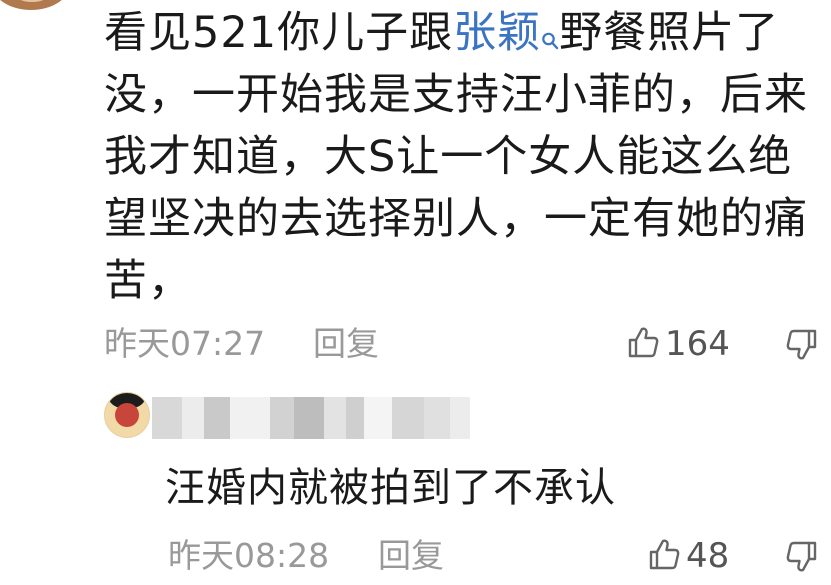 This screenshot has width=831, height=585. I want to click on search-icon, so click(550, 29).